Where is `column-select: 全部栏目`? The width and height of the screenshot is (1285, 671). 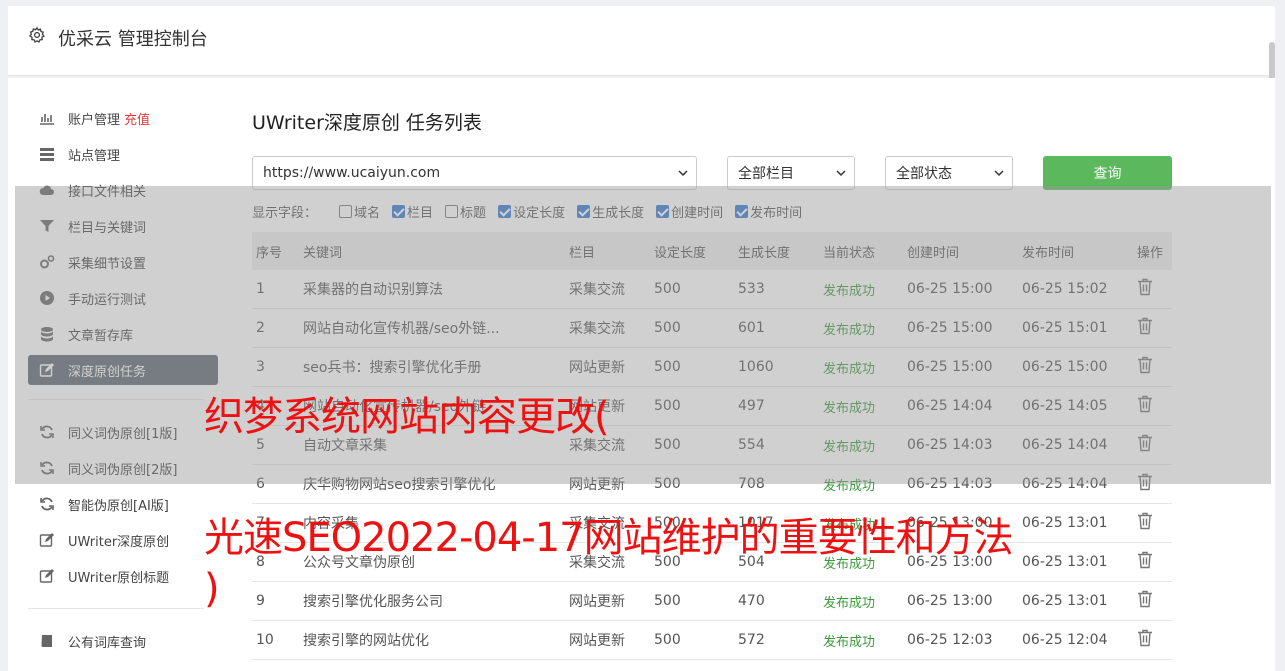
column-select: 全部栏目 is located at coordinates (791, 173).